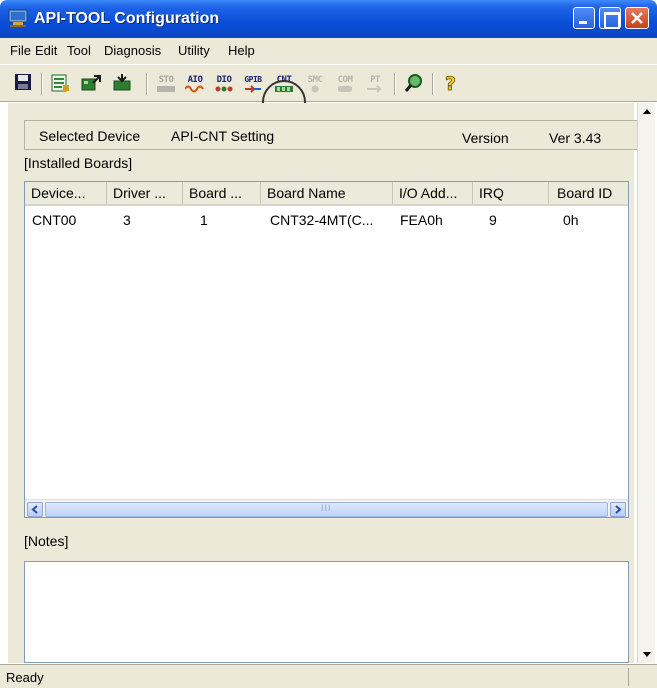 The image size is (657, 688). What do you see at coordinates (127, 220) in the screenshot?
I see `cell-driver: 3` at bounding box center [127, 220].